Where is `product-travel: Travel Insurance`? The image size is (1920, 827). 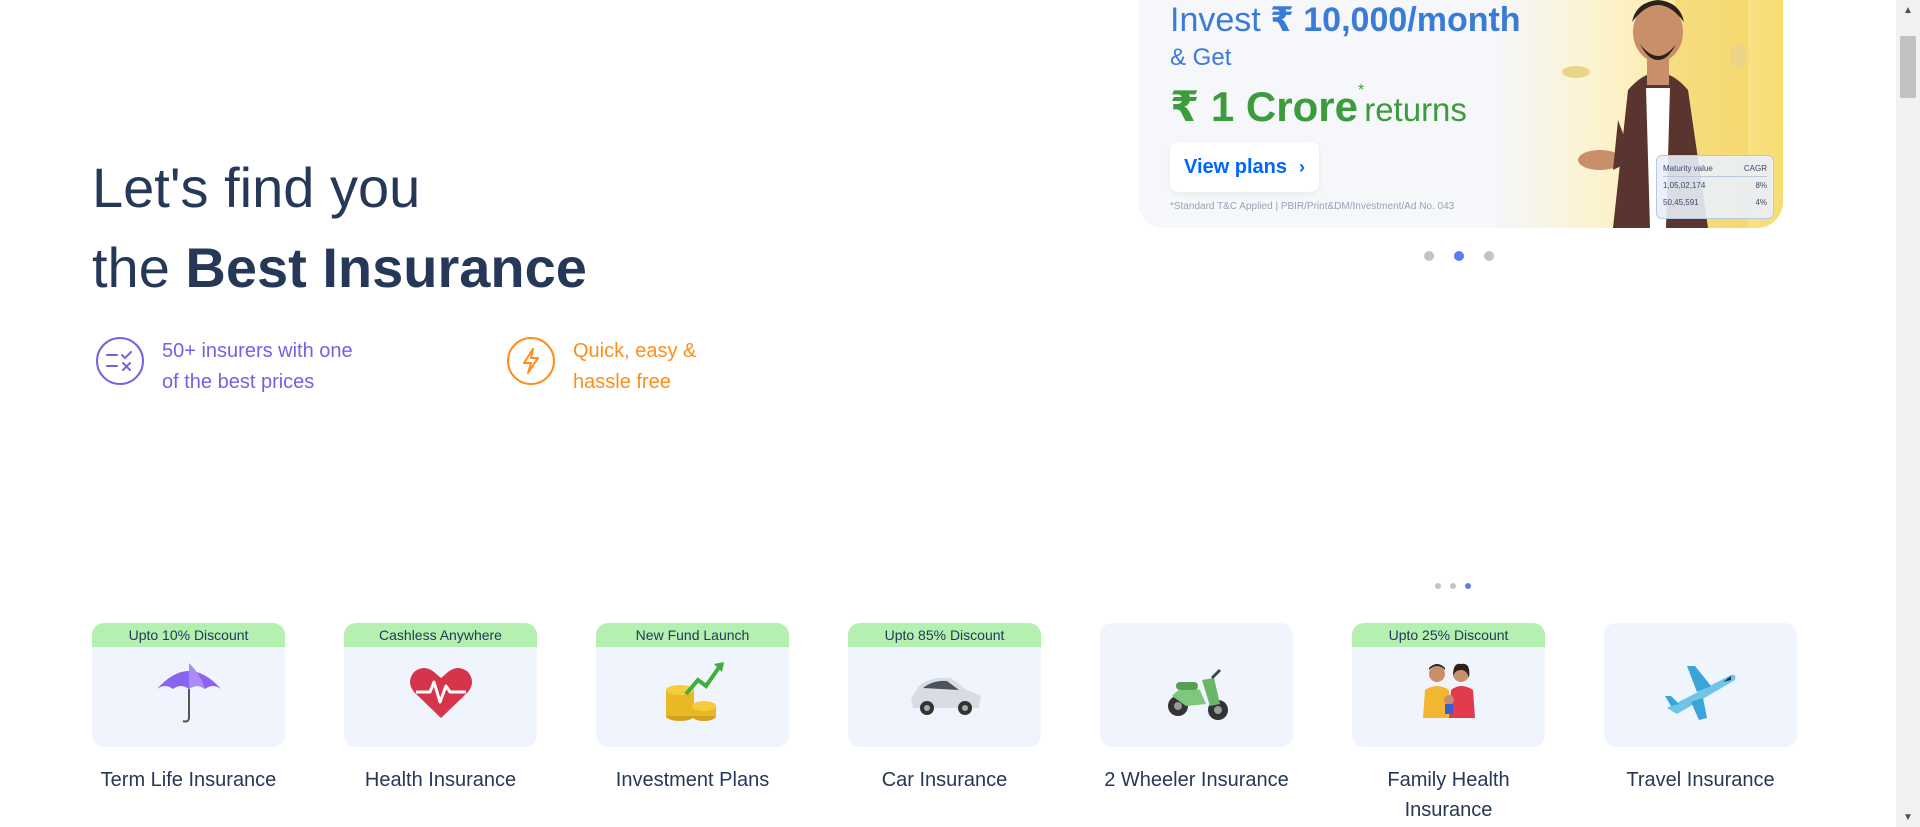 product-travel: Travel Insurance is located at coordinates (1700, 724).